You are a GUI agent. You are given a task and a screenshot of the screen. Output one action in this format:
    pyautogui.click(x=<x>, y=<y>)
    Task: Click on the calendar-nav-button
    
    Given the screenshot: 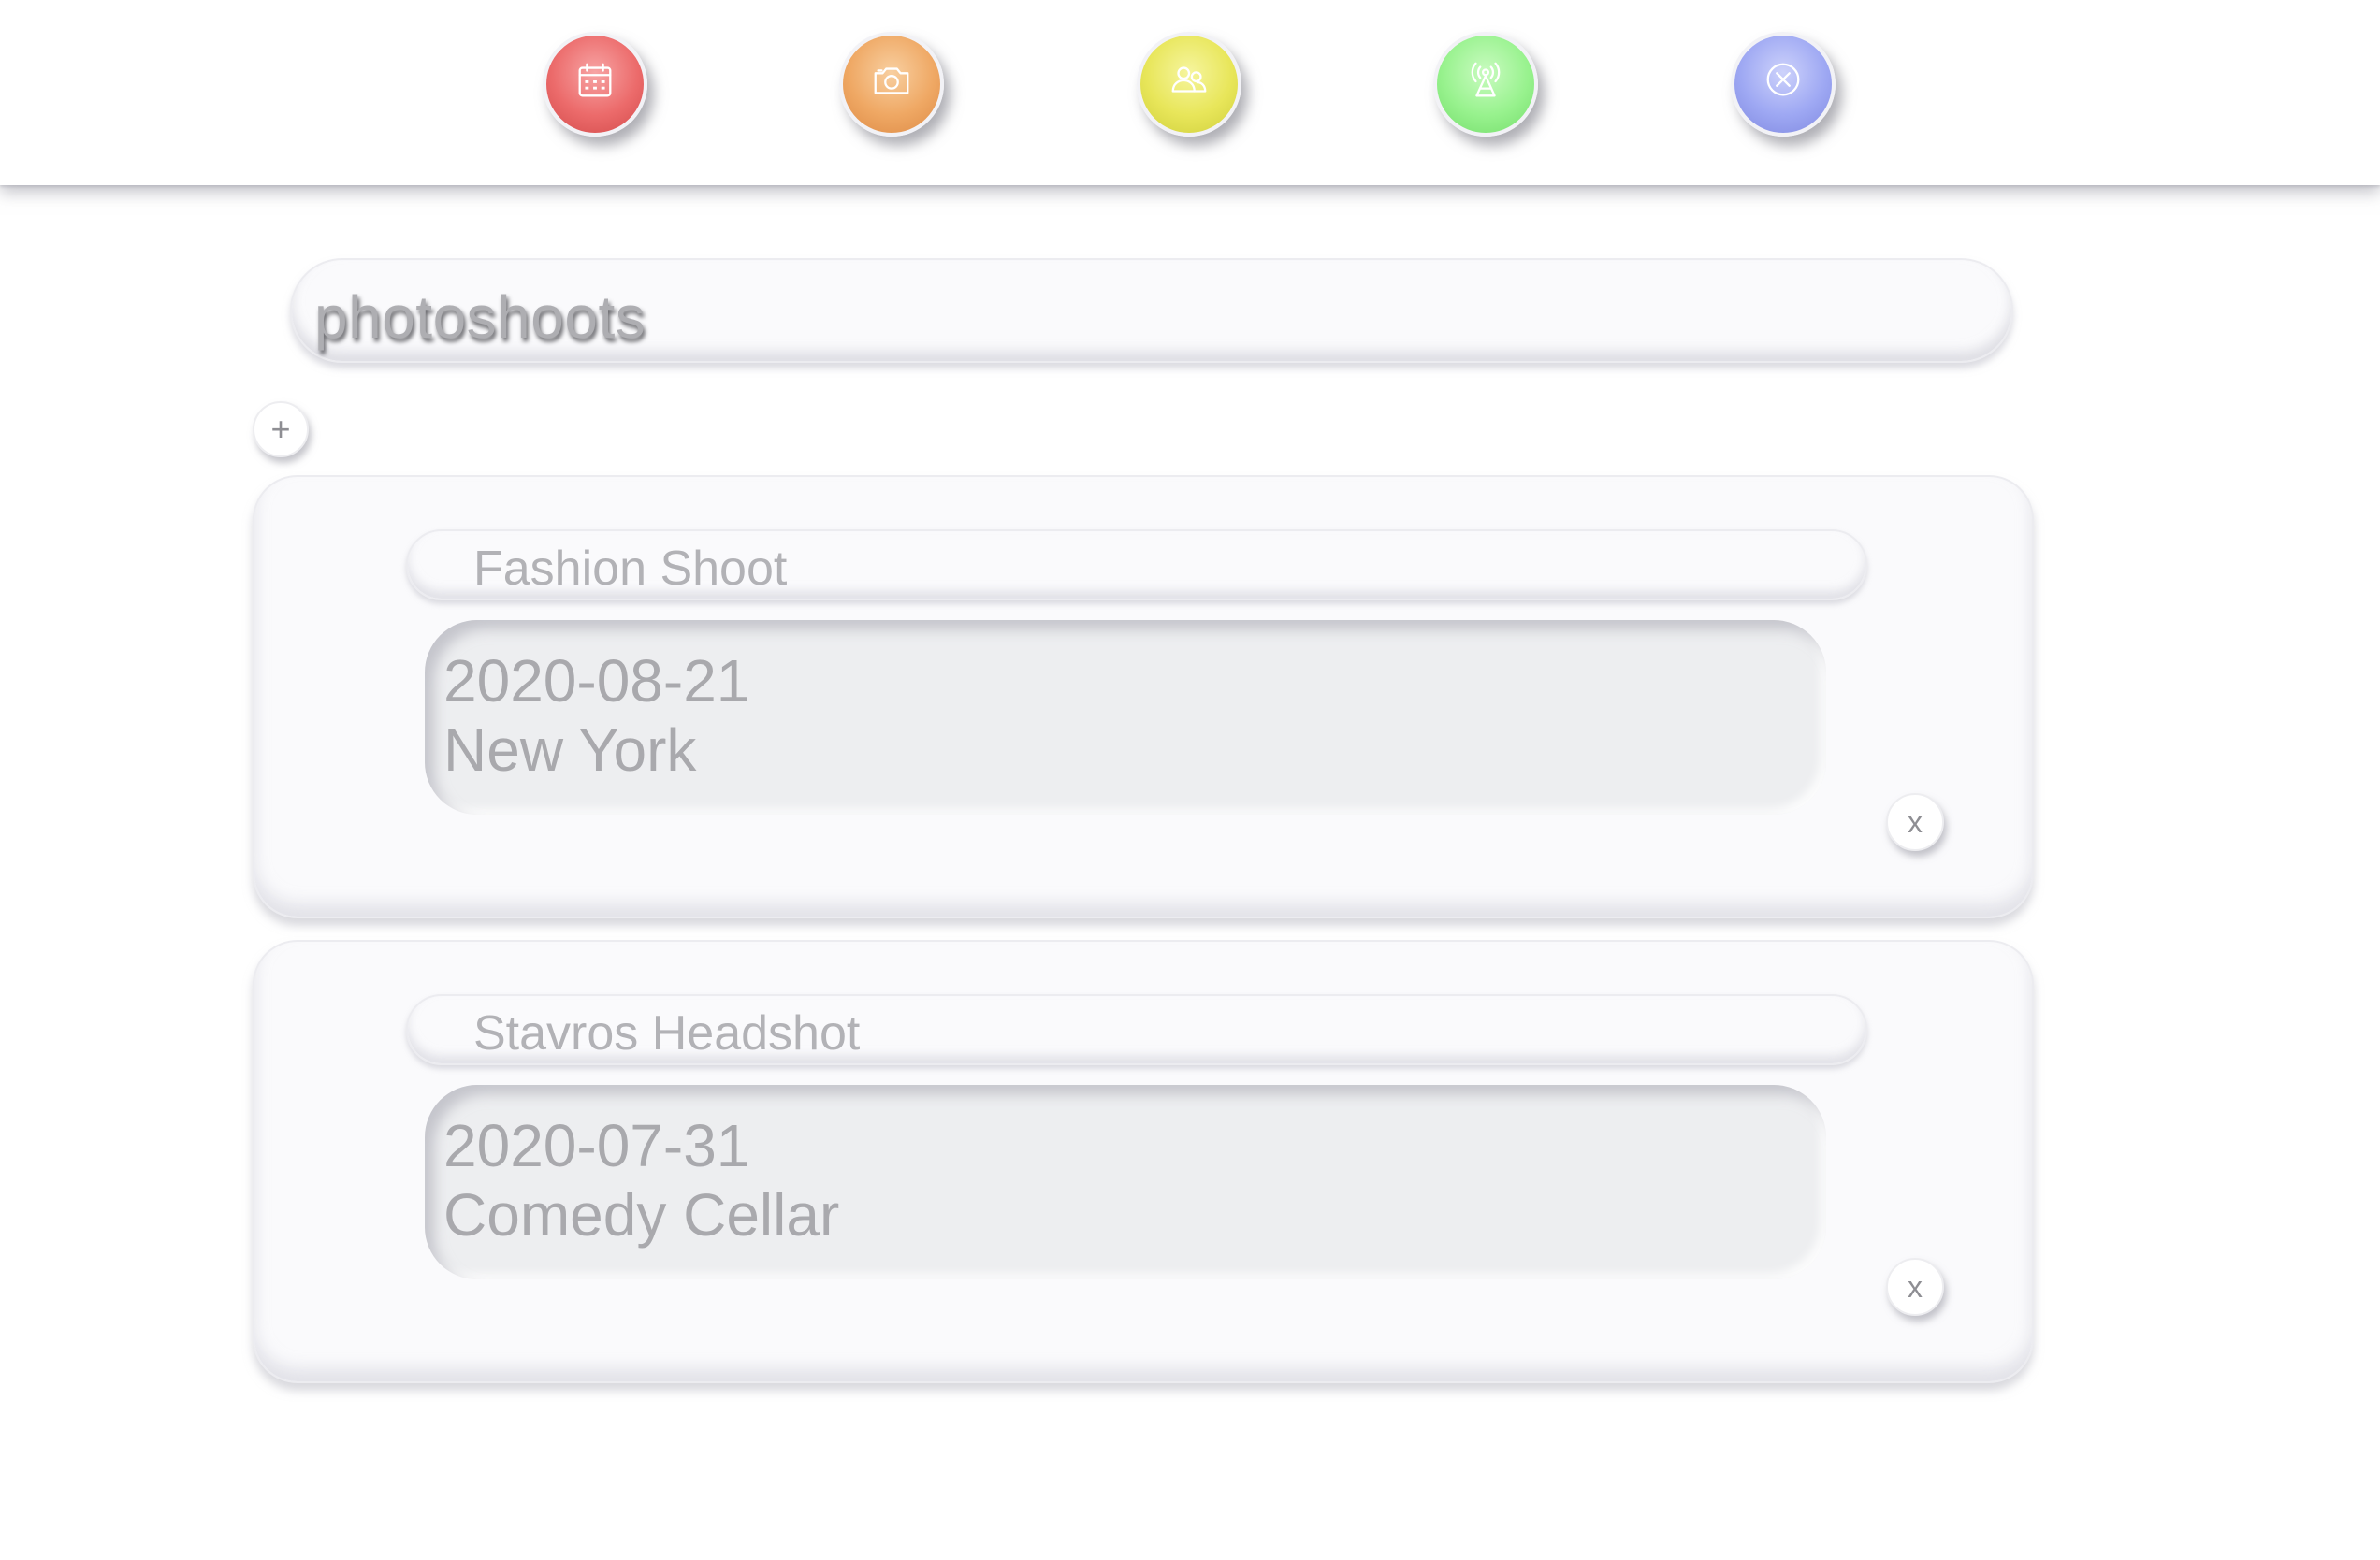 What is the action you would take?
    pyautogui.click(x=595, y=84)
    